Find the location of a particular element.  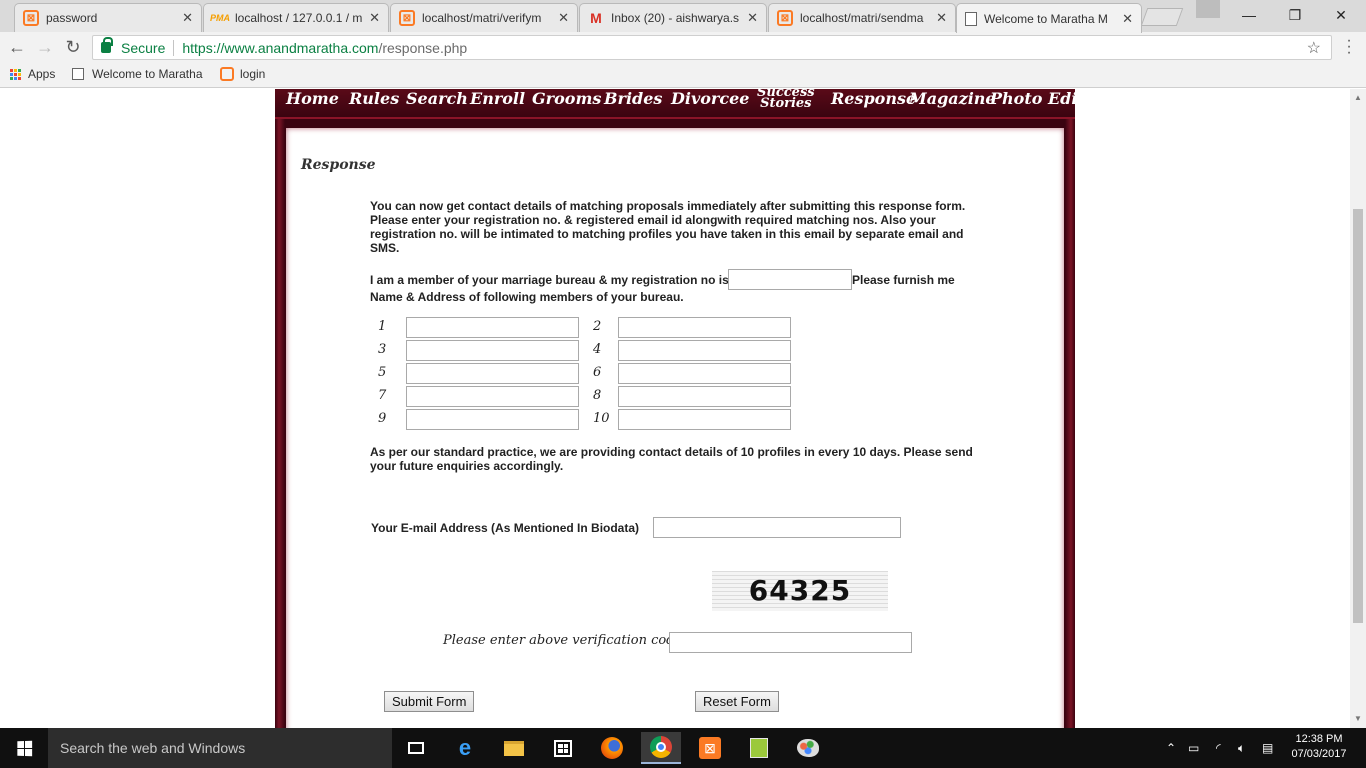

nav-divorcee: Divorcee is located at coordinates (710, 98).